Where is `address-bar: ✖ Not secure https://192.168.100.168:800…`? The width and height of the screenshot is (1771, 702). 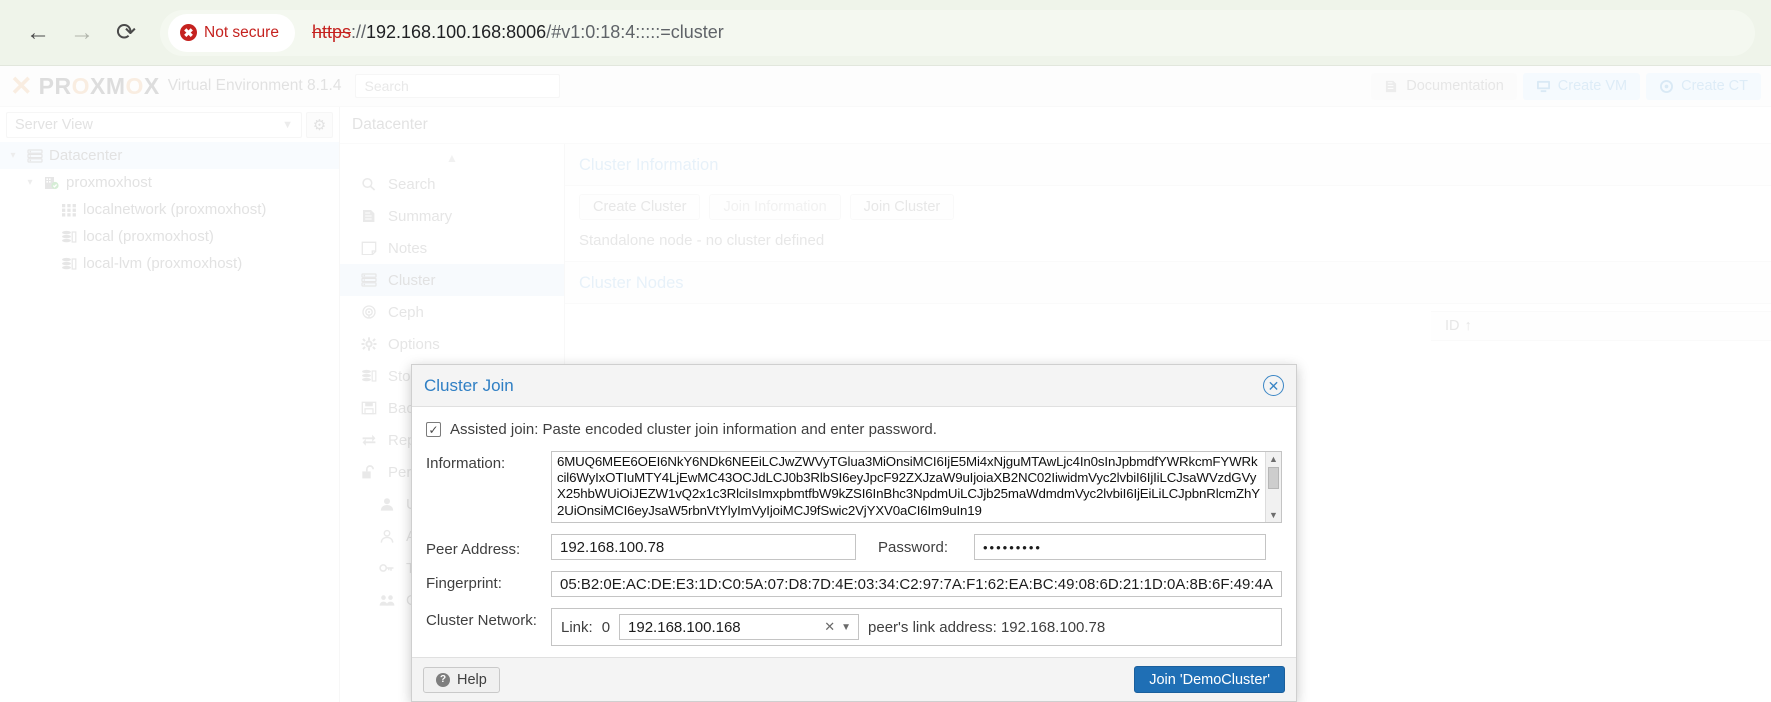 address-bar: ✖ Not secure https://192.168.100.168:800… is located at coordinates (957, 32).